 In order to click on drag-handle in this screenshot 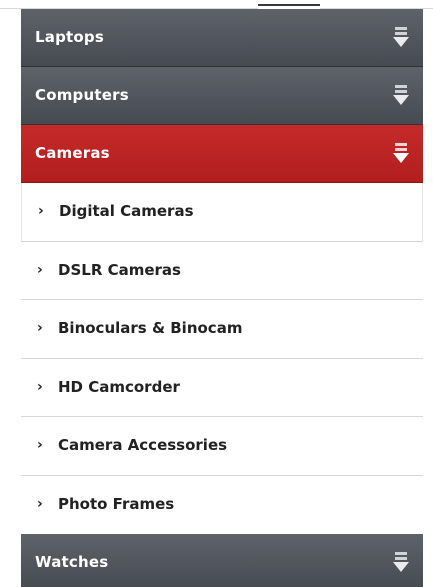, I will do `click(289, 5)`.